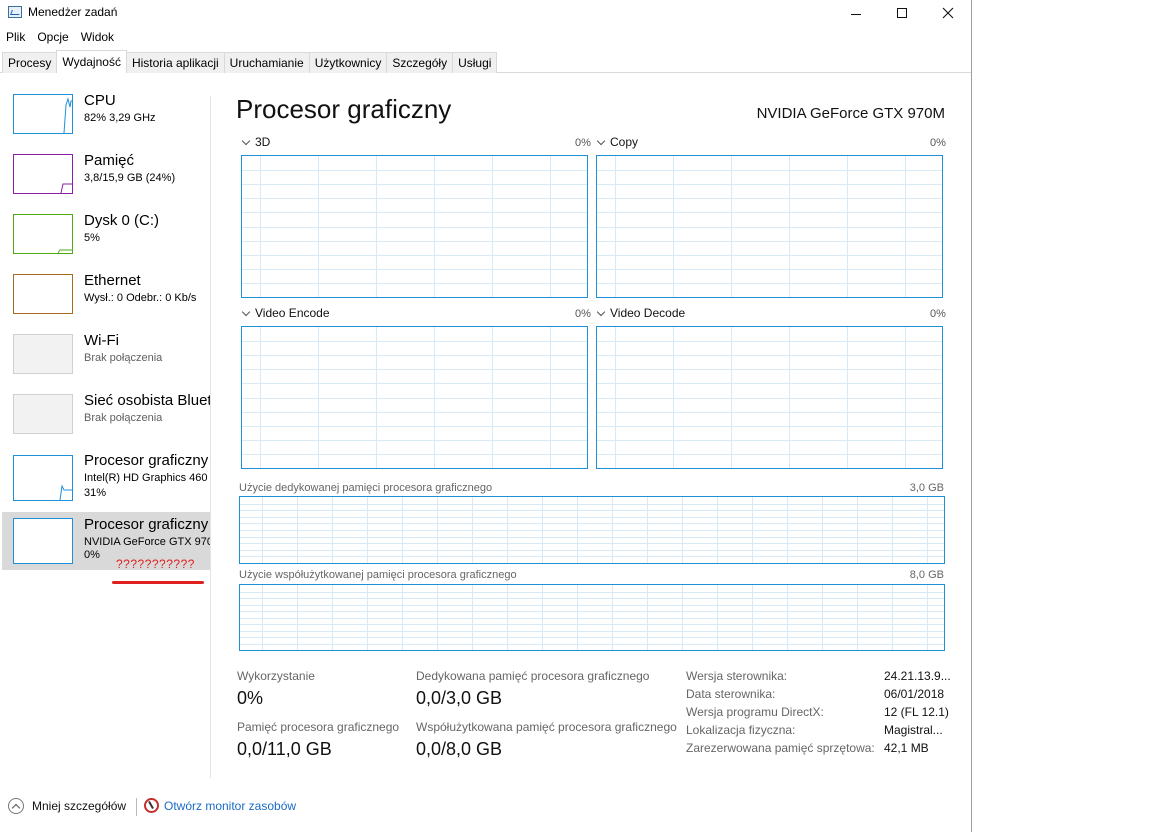  Describe the element at coordinates (210, 437) in the screenshot. I see `sidebar-divider` at that location.